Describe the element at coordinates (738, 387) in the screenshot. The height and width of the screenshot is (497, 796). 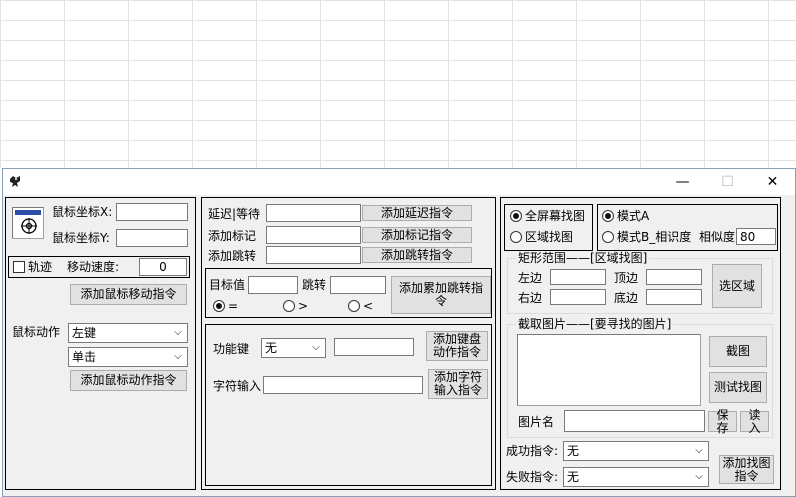
I see `test-find-button: 测试找图` at that location.